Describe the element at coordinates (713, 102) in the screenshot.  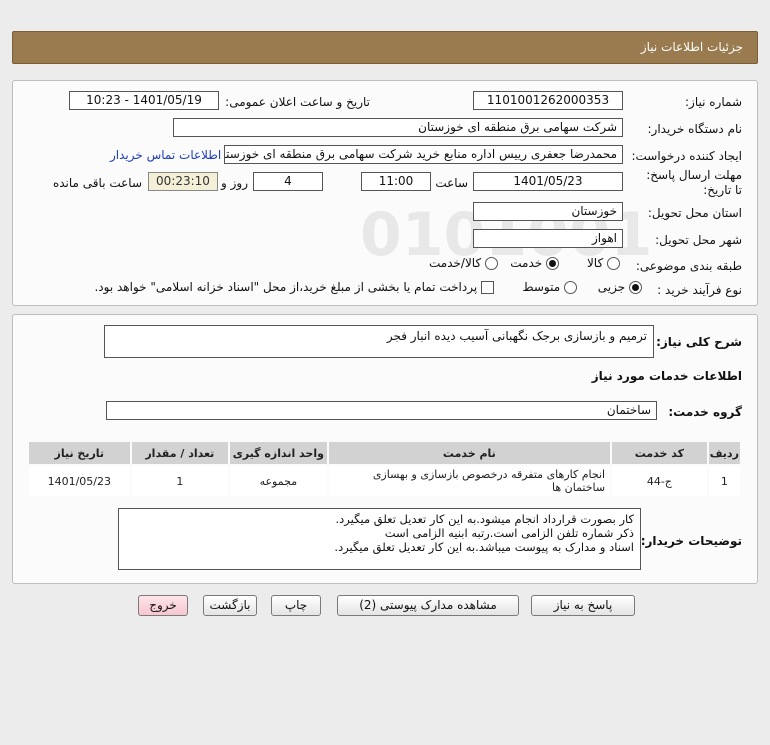
I see `need-number-label: شماره نیاز:` at that location.